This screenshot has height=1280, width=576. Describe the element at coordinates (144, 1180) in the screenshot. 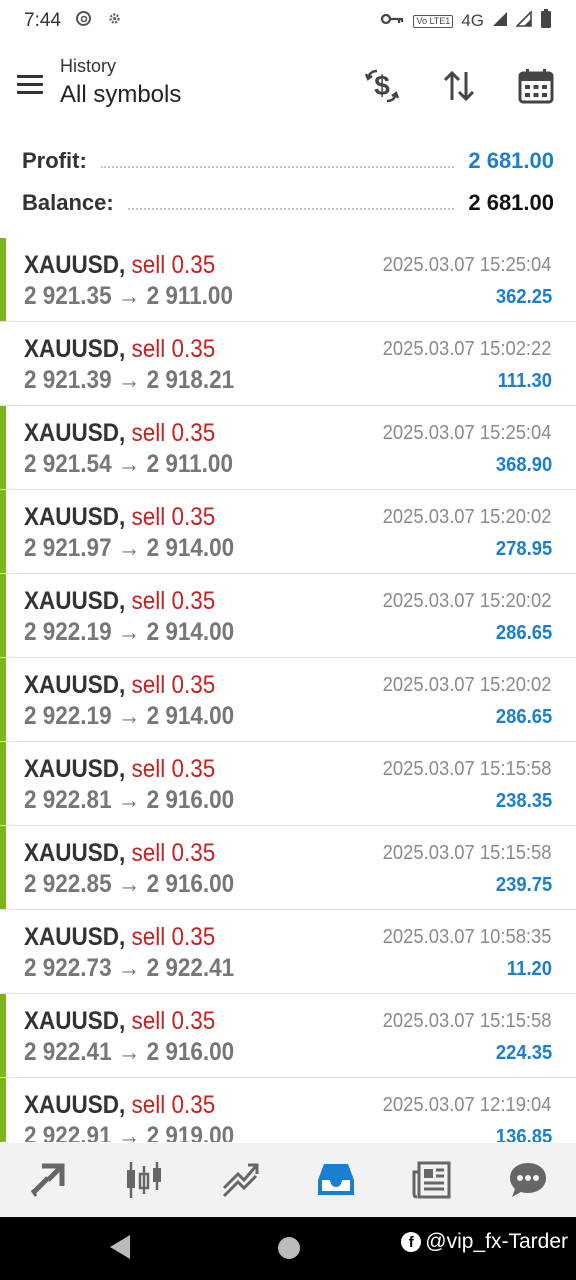

I see `chart-icon` at that location.